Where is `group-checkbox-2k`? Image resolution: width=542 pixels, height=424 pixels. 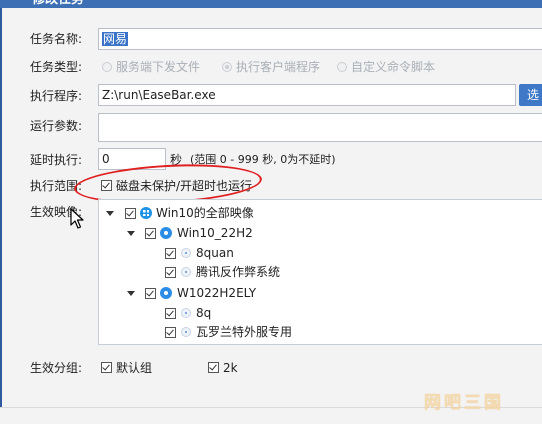
group-checkbox-2k is located at coordinates (213, 367).